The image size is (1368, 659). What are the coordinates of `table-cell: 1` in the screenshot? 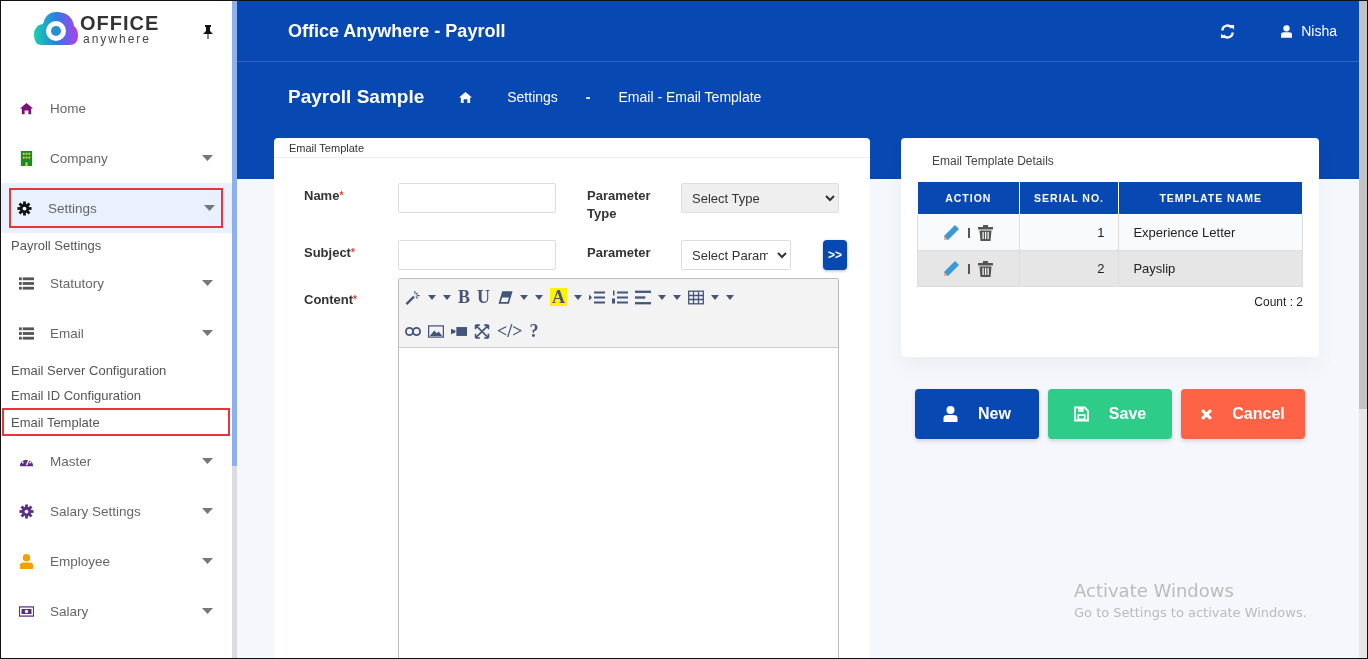 It's located at (1069, 232).